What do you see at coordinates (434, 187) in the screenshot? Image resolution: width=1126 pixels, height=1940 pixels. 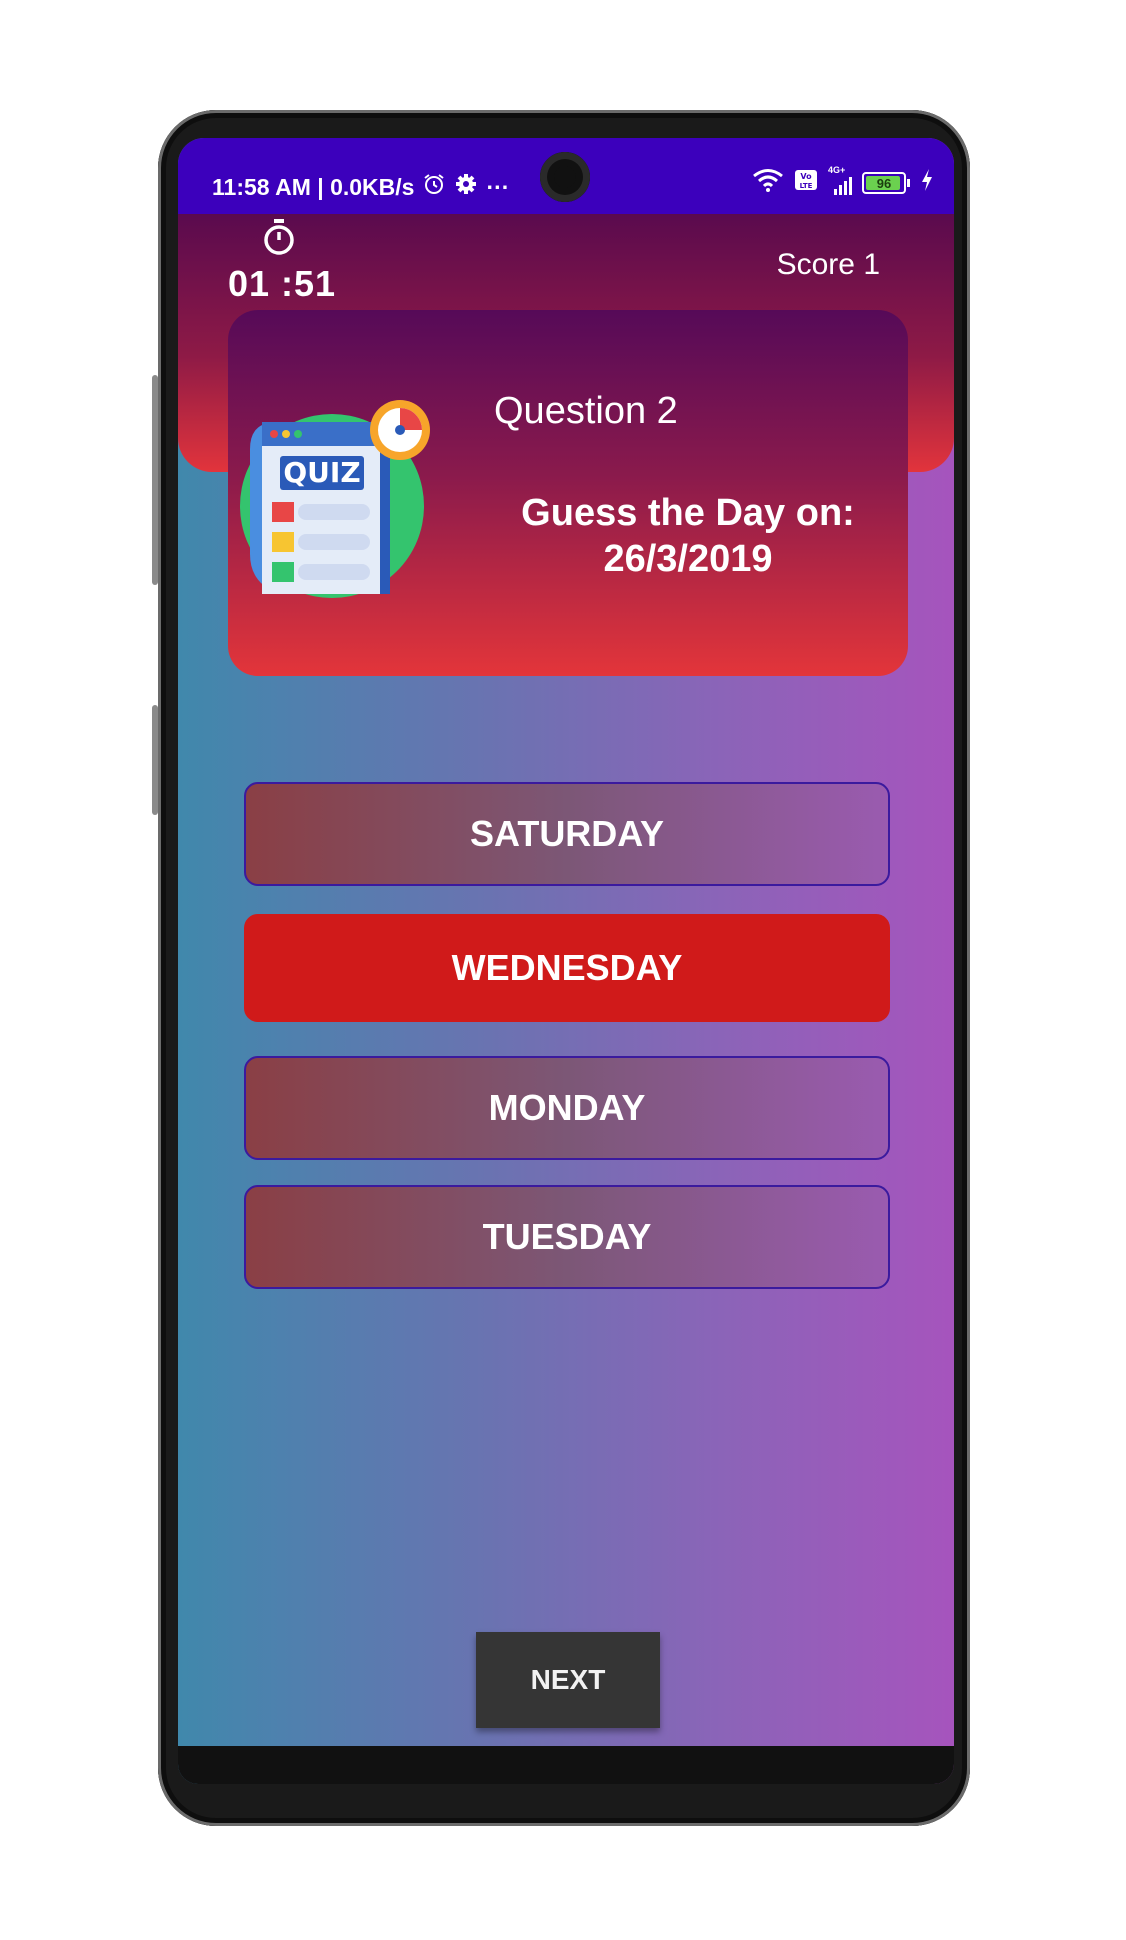 I see `alarm-icon` at bounding box center [434, 187].